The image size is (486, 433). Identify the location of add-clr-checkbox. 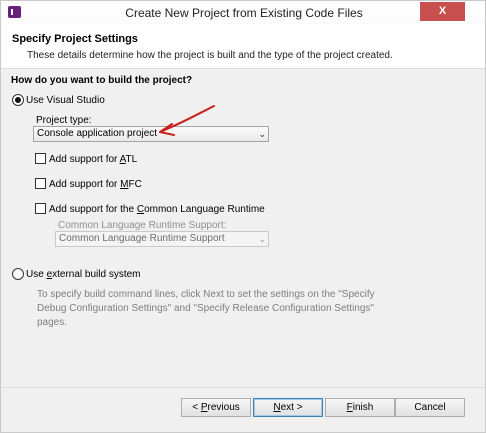
(40, 208).